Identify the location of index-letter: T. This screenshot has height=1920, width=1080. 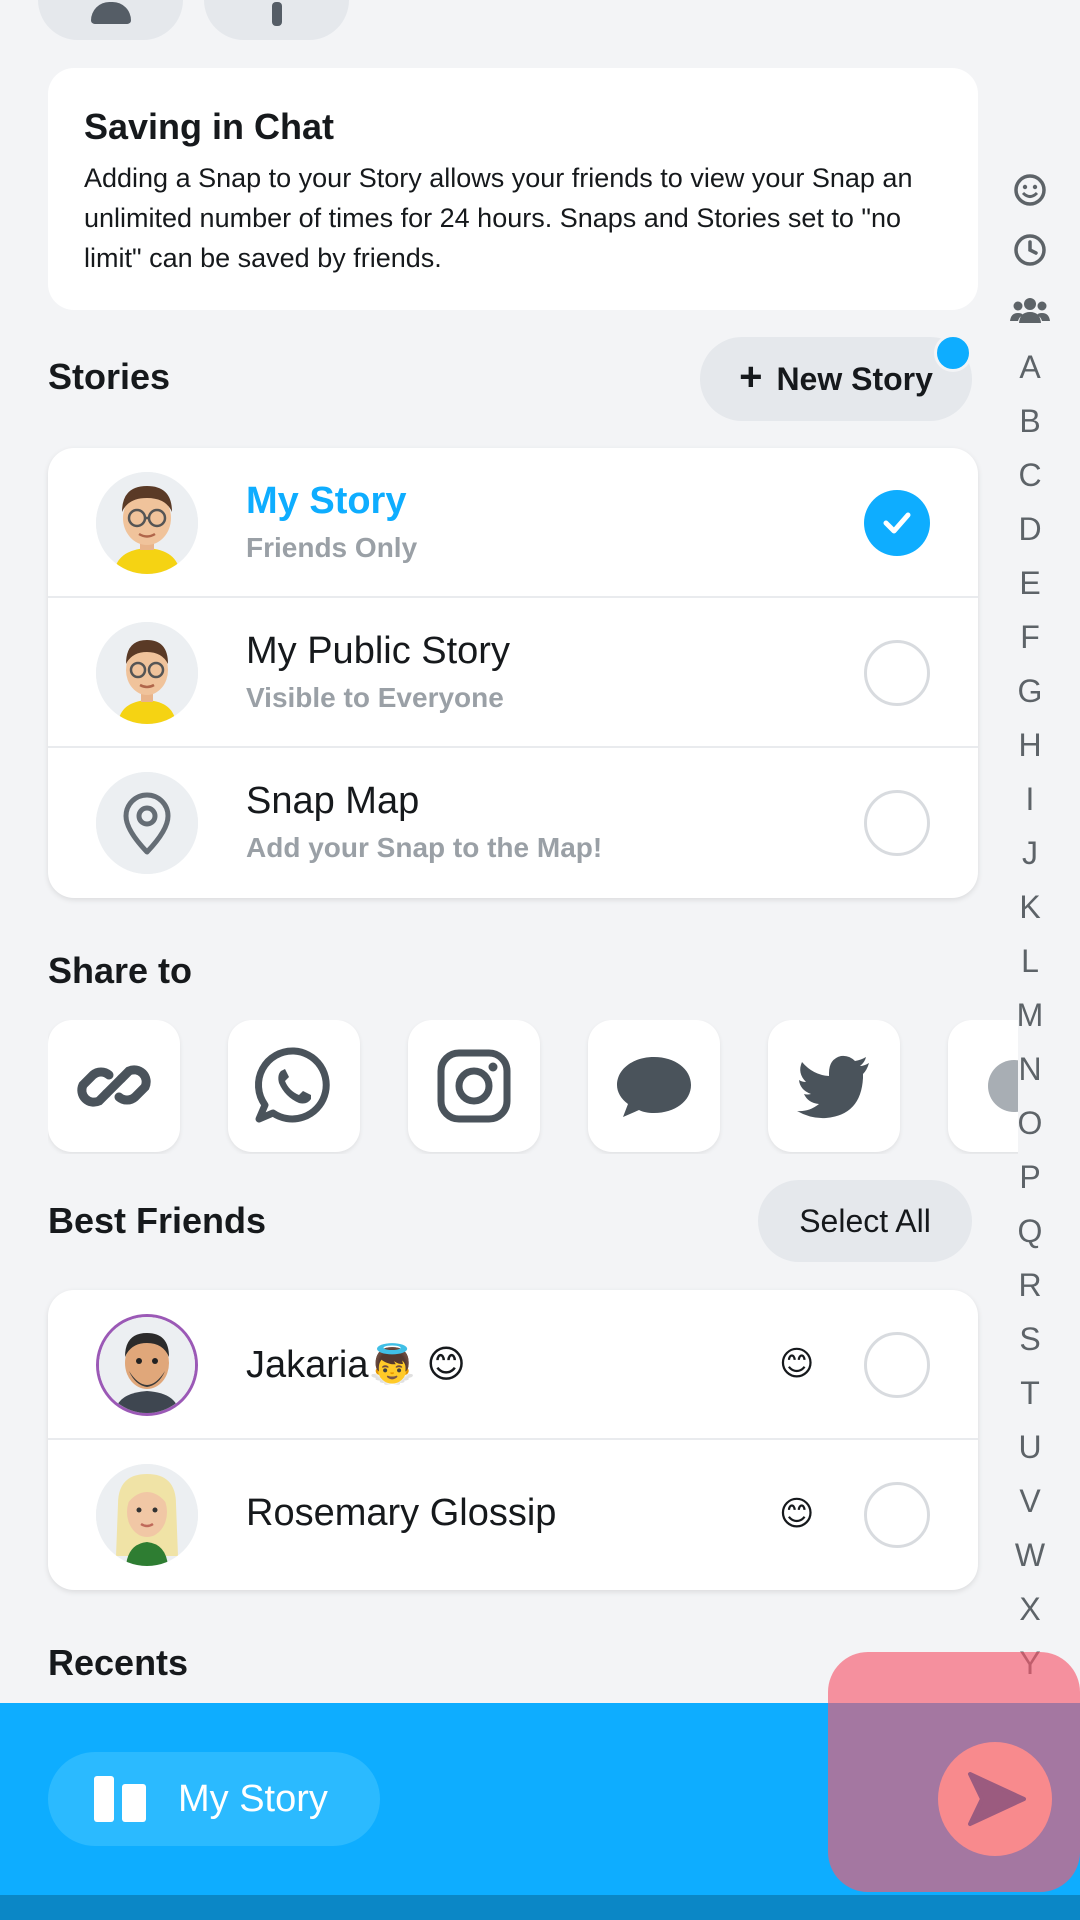
(1030, 1393).